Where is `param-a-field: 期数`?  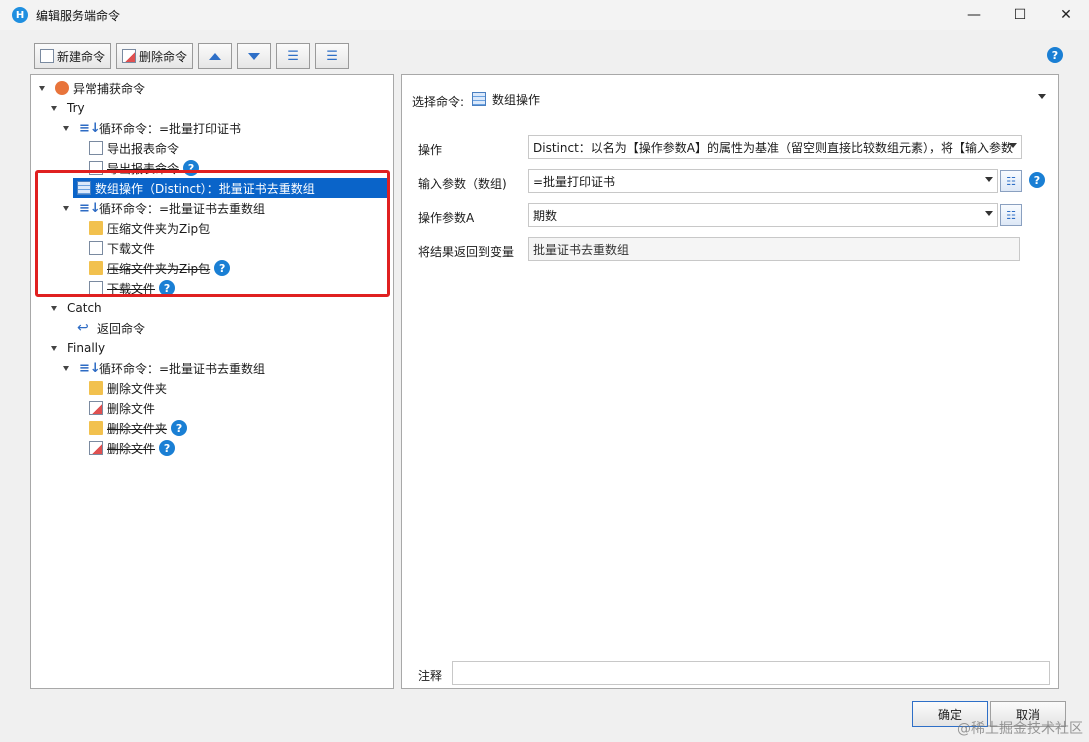 param-a-field: 期数 is located at coordinates (763, 215).